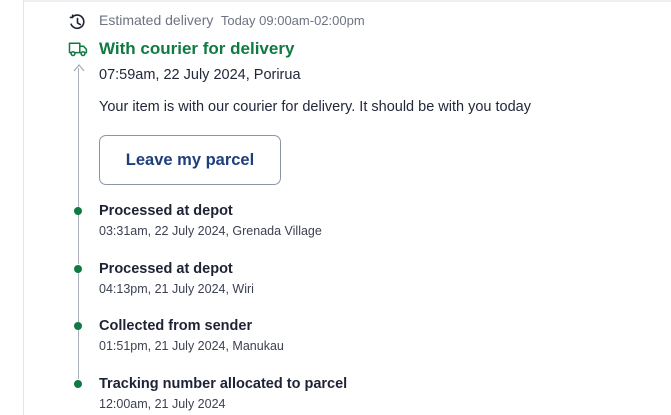 Image resolution: width=671 pixels, height=415 pixels. I want to click on estimated-delivery: Estimated delivery Today 09:00am-02:00pm, so click(232, 21).